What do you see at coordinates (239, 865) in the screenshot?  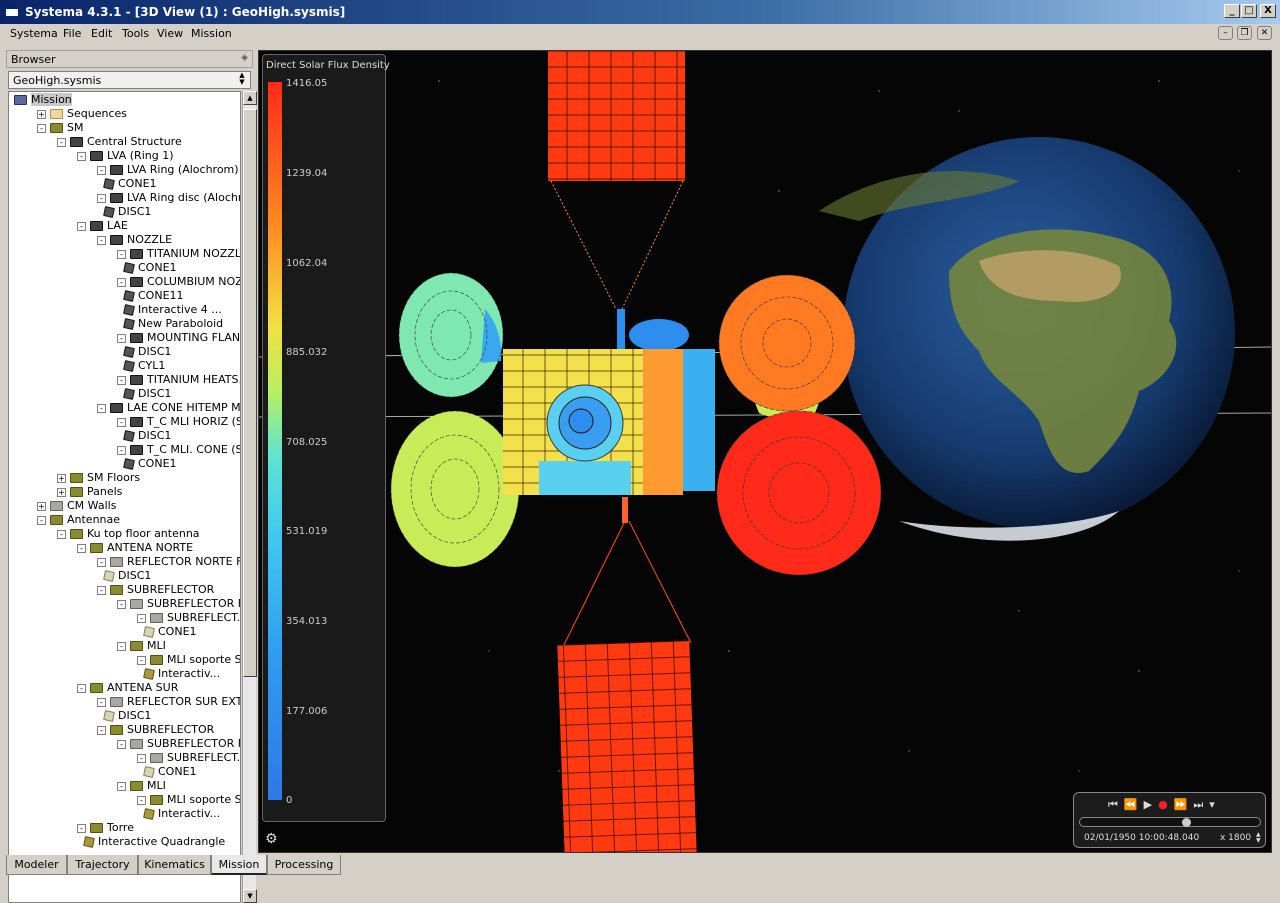 I see `tab-mission: Mission` at bounding box center [239, 865].